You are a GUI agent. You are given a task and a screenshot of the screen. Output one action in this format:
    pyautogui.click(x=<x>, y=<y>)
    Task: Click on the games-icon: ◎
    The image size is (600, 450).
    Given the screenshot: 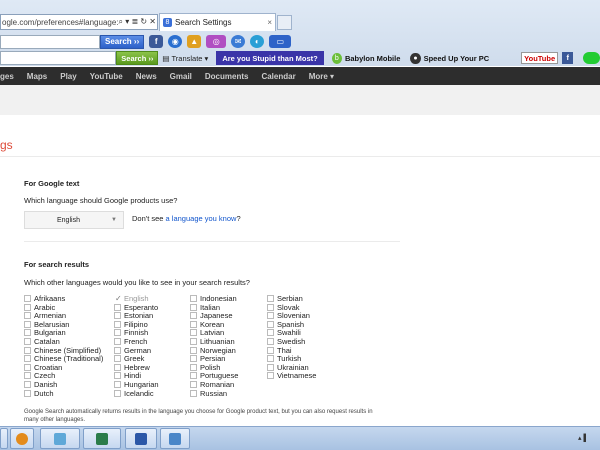 What is the action you would take?
    pyautogui.click(x=216, y=41)
    